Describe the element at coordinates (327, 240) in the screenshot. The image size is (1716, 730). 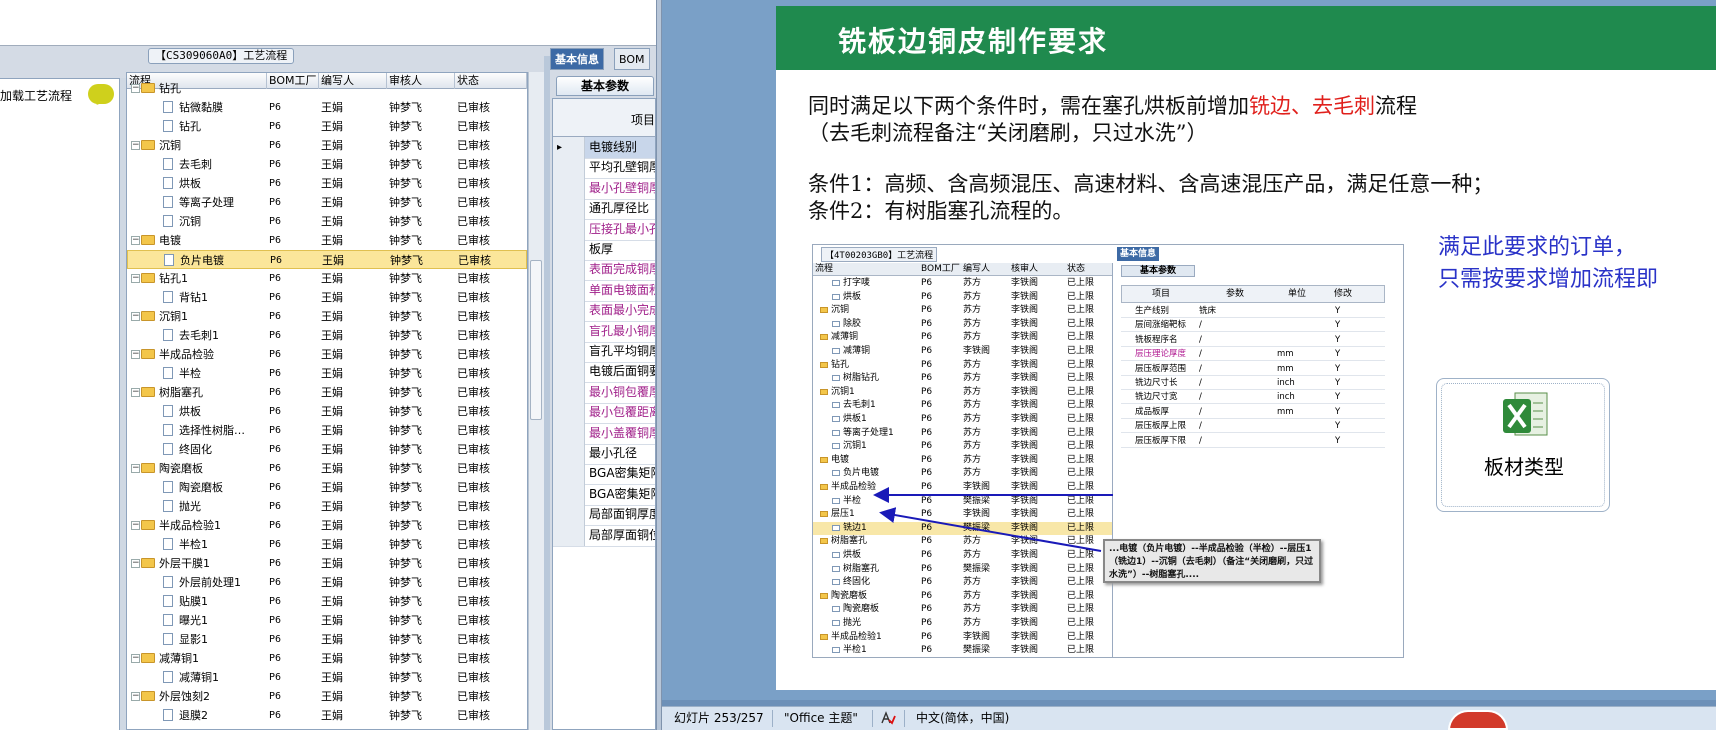
I see `tree-row: − 电镀 P6 王娟 钟梦飞 已审核` at that location.